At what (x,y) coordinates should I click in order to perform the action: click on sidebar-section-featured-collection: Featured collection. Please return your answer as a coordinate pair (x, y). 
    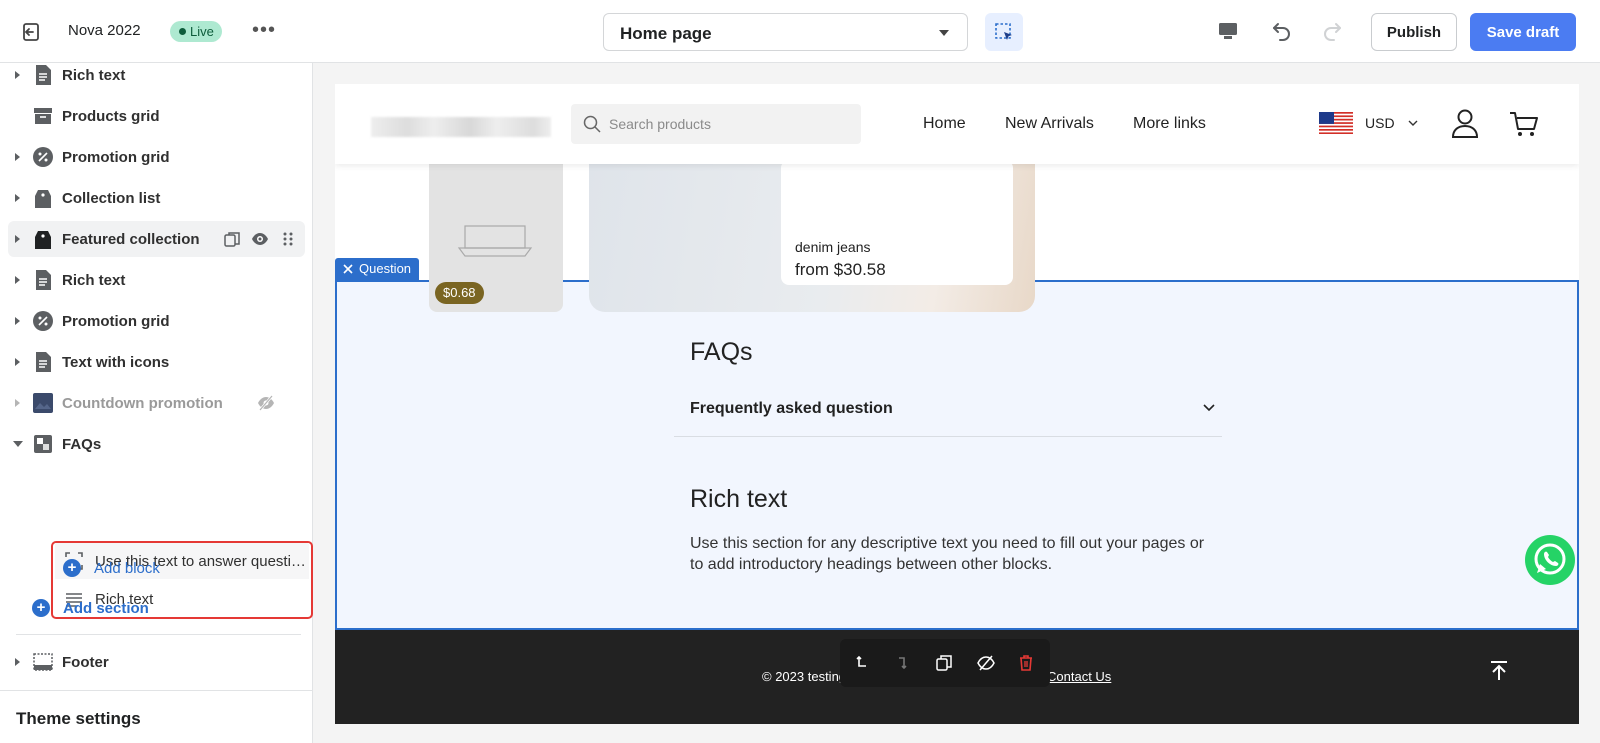
    Looking at the image, I should click on (156, 239).